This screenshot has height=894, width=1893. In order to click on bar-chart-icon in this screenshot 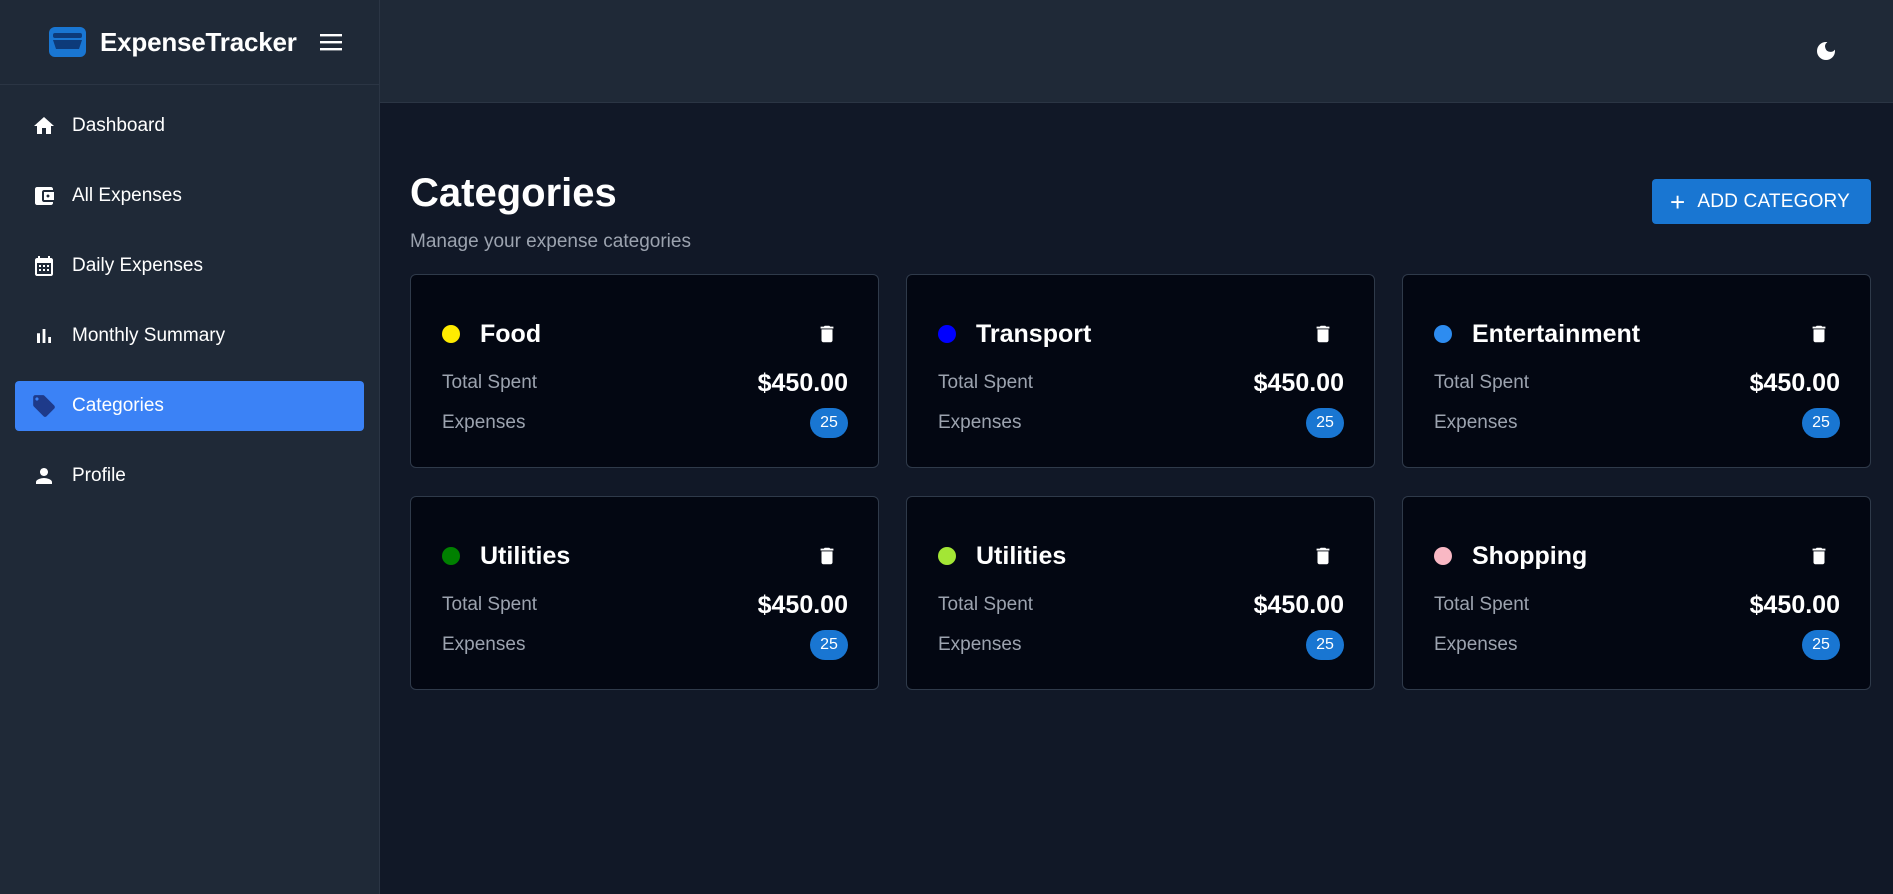, I will do `click(44, 336)`.